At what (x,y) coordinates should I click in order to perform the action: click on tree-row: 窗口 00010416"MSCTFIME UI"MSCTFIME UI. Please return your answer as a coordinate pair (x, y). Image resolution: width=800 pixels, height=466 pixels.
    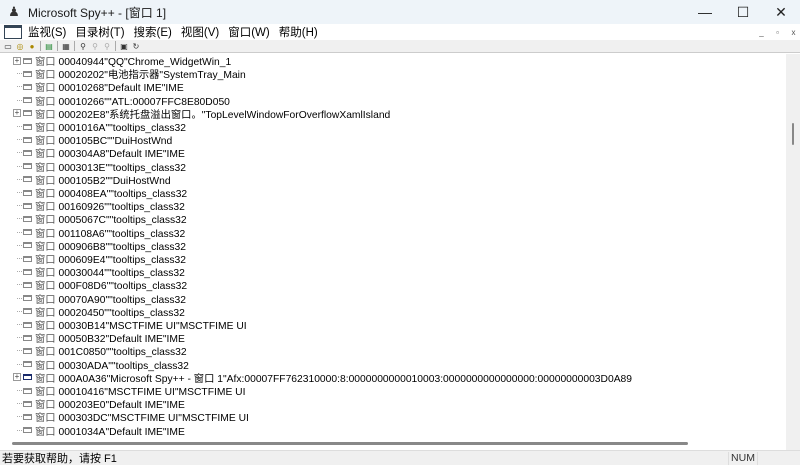
    Looking at the image, I should click on (393, 391).